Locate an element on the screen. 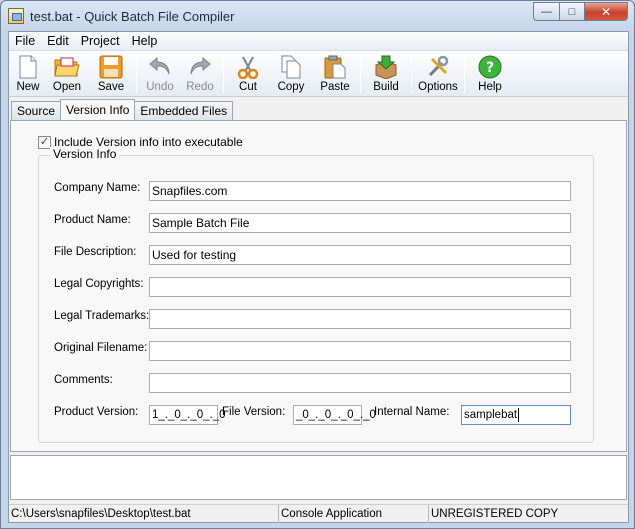 The image size is (635, 529). minimize-button: — is located at coordinates (546, 11).